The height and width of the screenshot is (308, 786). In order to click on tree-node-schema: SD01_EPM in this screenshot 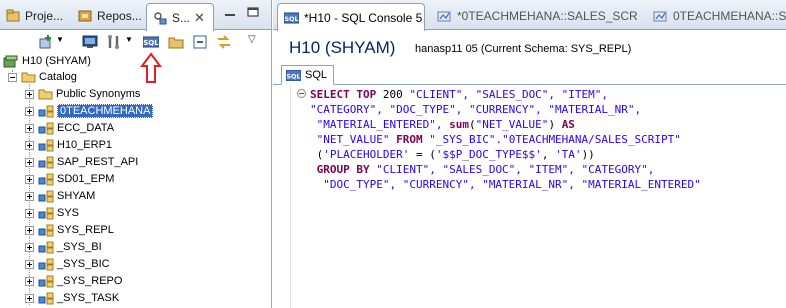, I will do `click(69, 179)`.